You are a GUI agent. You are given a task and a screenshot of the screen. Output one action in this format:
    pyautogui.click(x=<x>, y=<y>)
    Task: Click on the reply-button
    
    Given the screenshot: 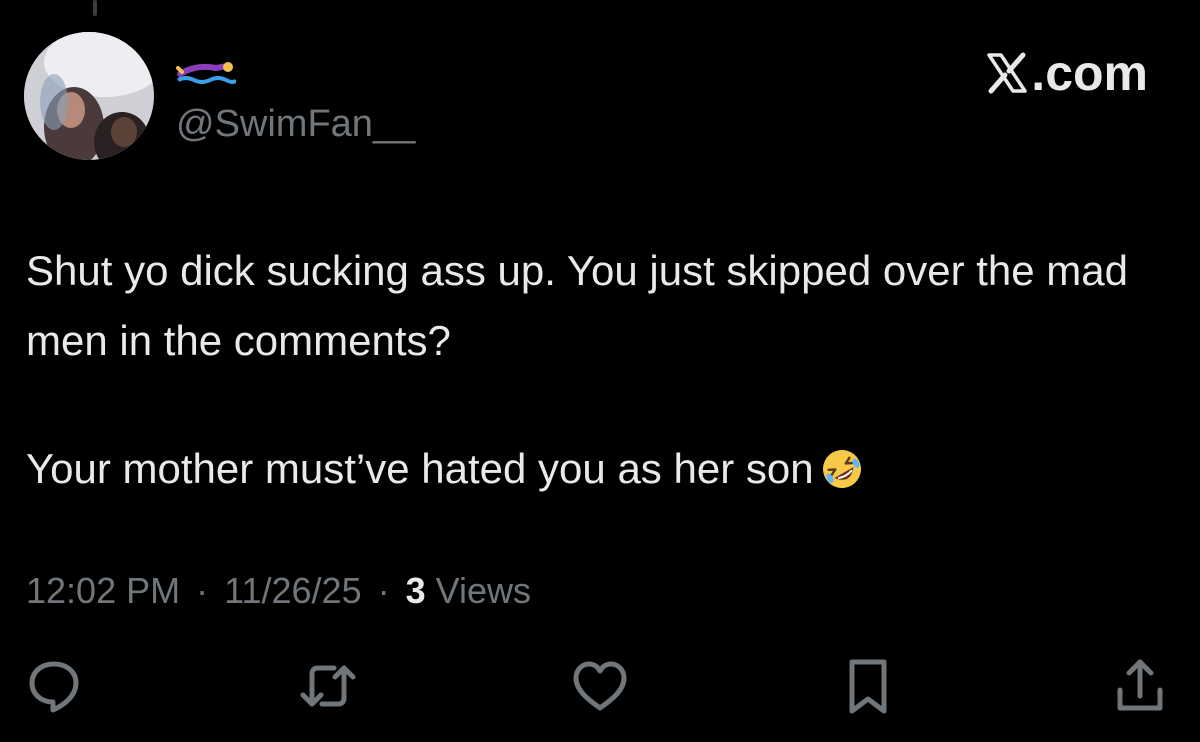 What is the action you would take?
    pyautogui.click(x=54, y=686)
    